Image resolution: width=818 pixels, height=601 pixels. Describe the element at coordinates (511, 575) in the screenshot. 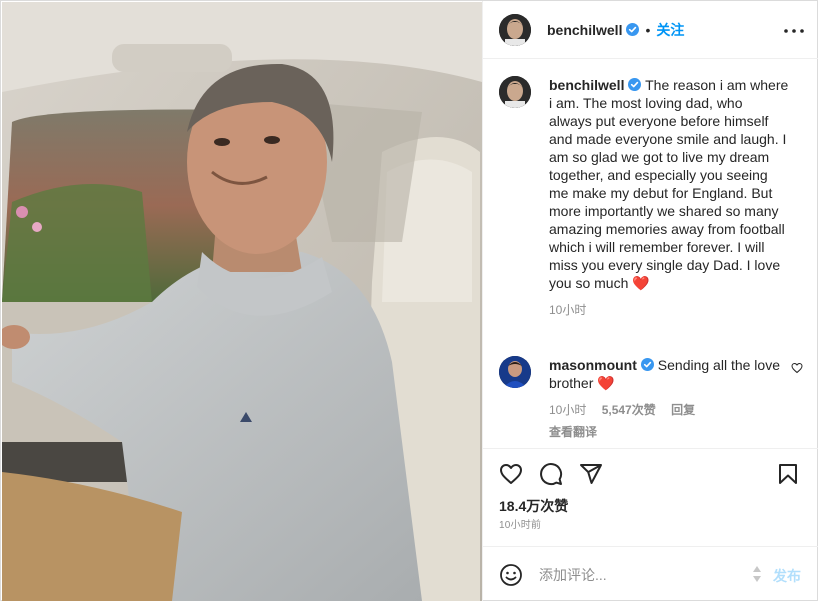

I see `emoji-icon` at that location.